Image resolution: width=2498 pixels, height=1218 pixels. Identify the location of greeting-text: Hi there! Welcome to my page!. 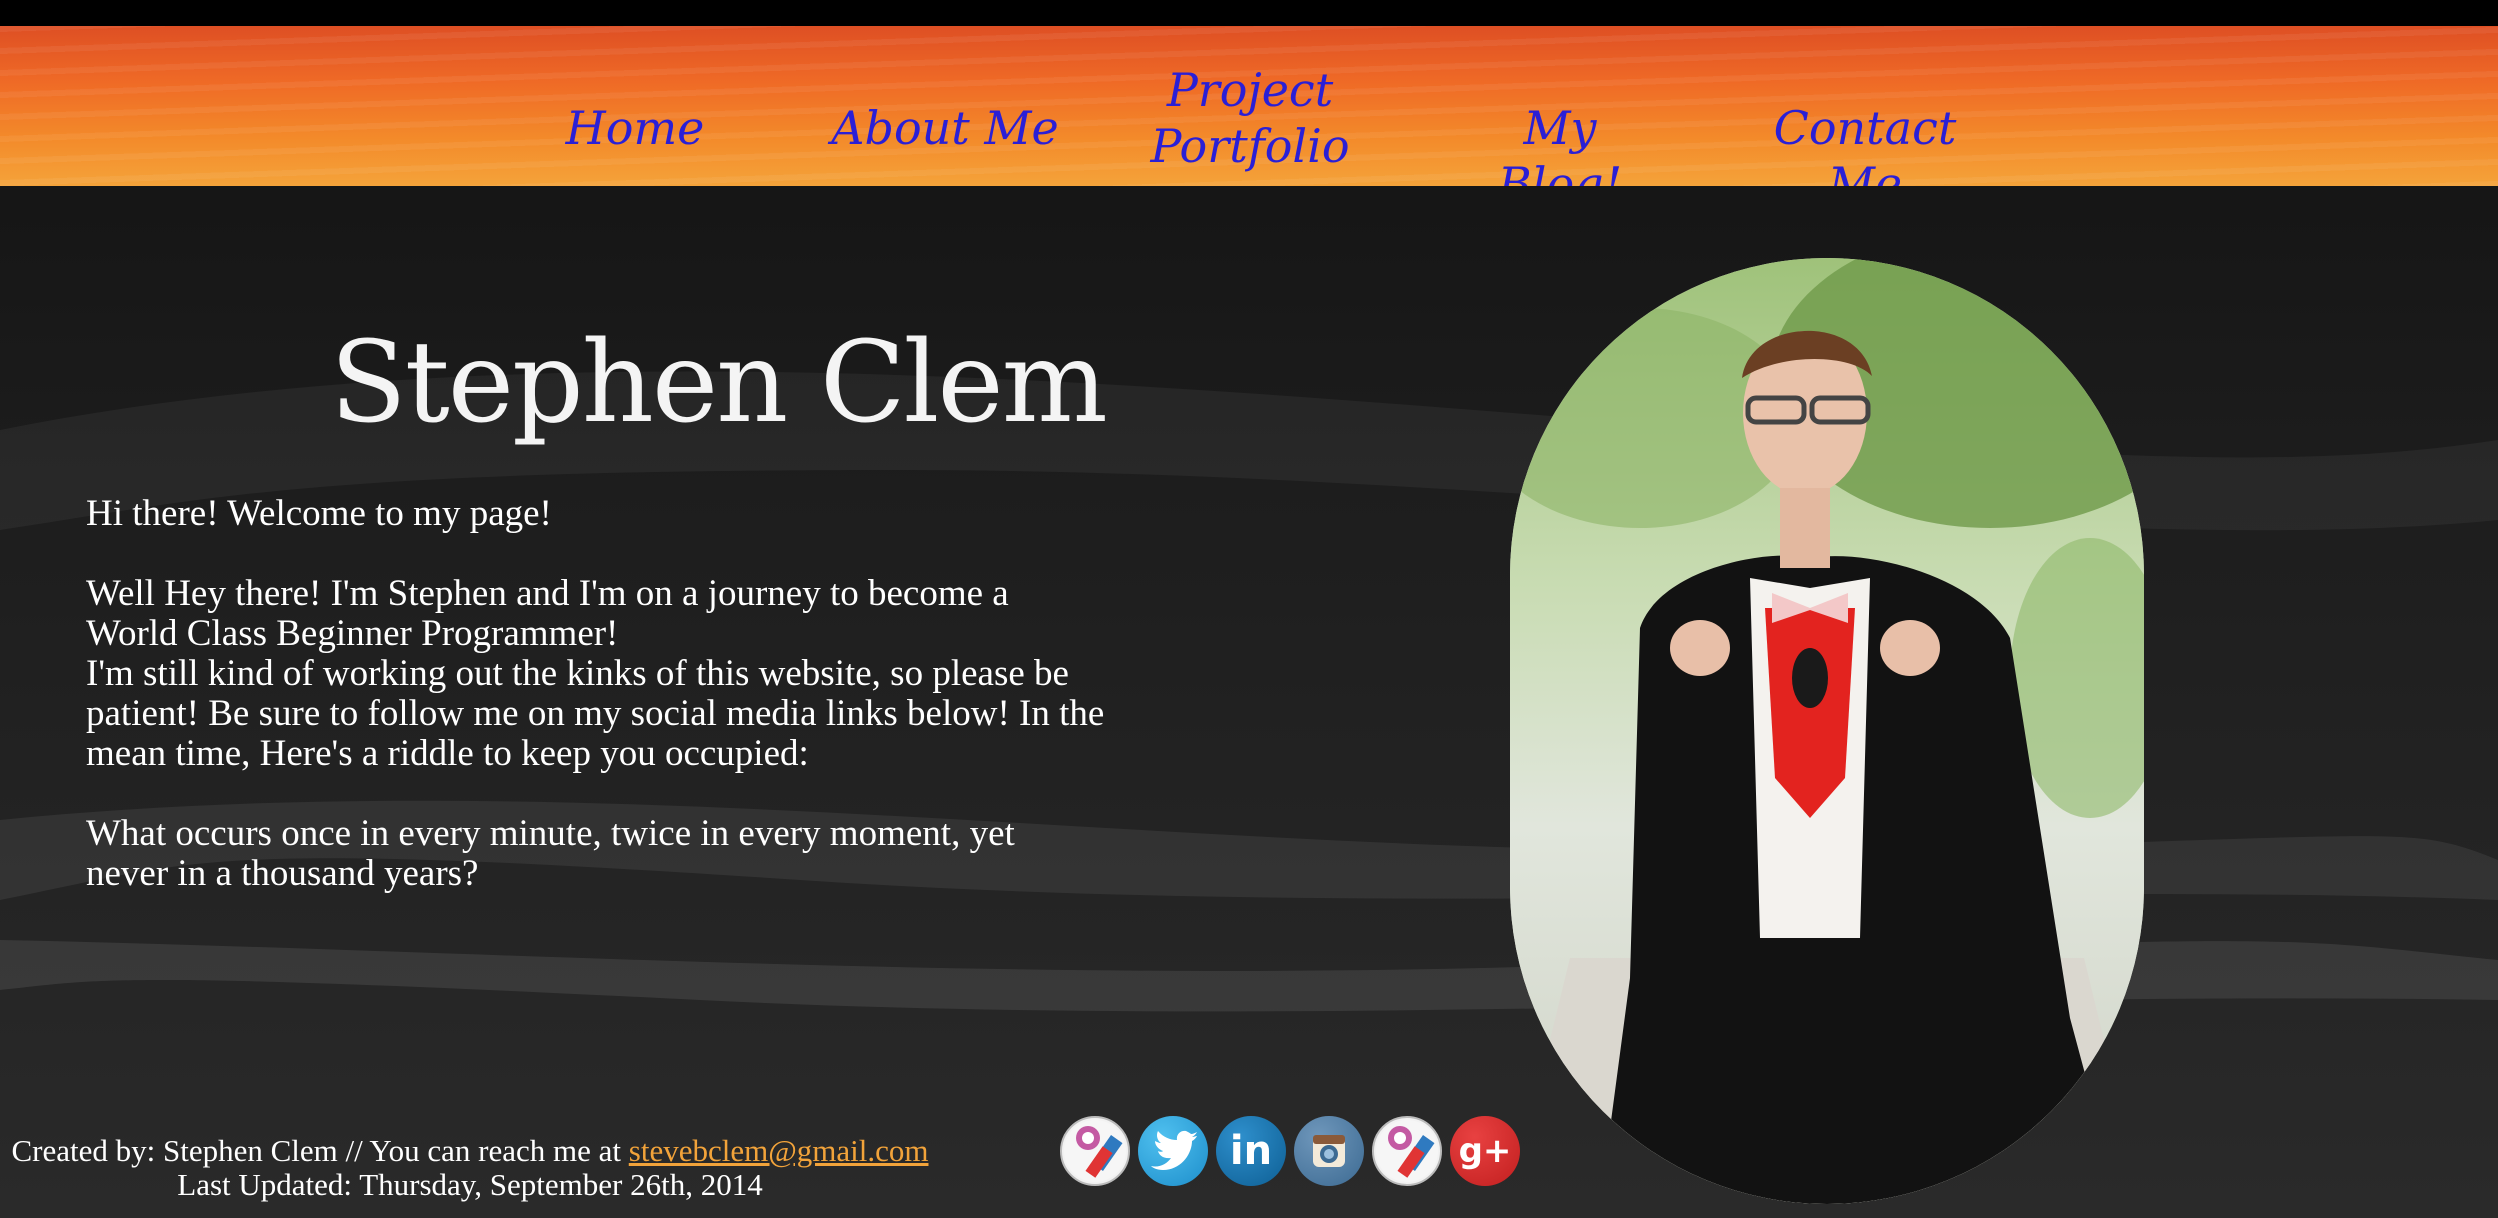
(319, 513).